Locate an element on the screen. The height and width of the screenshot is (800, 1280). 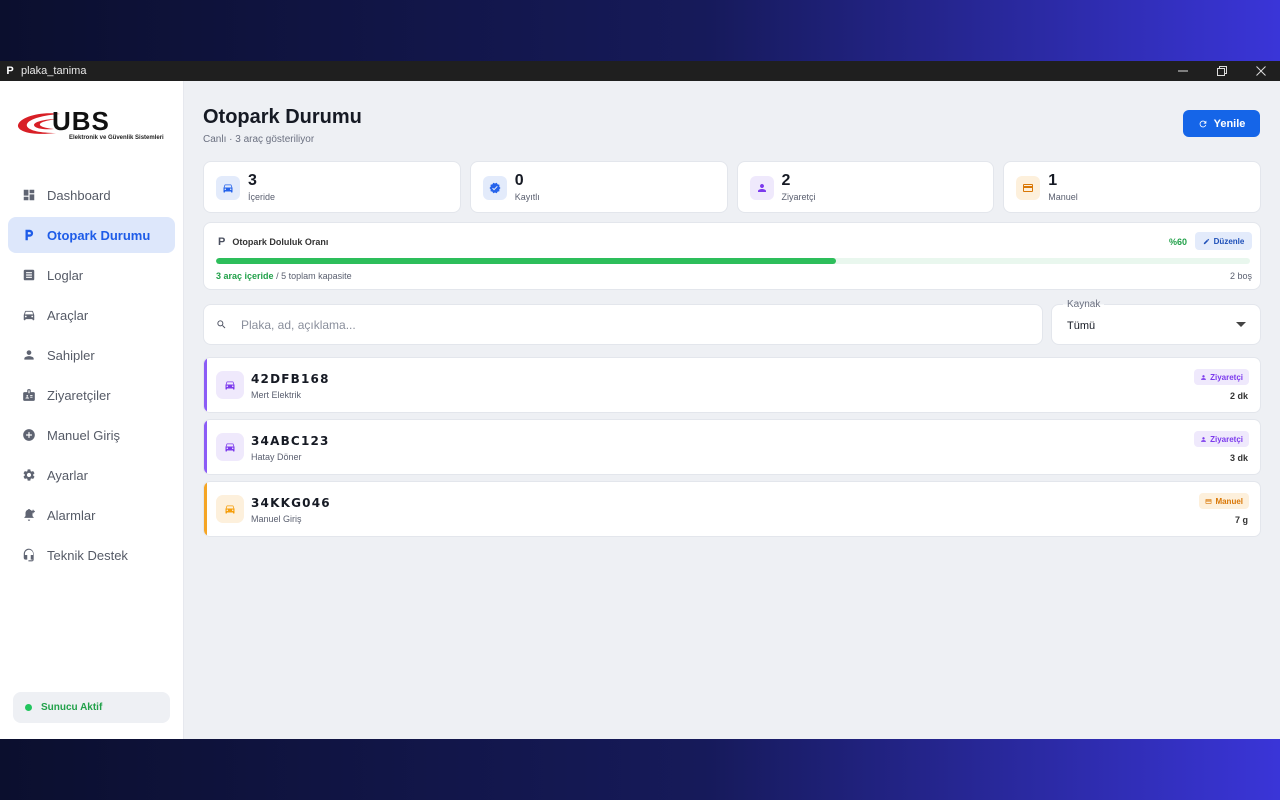
occupancy-title: P Otopark Doluluk Oranı is located at coordinates (273, 242).